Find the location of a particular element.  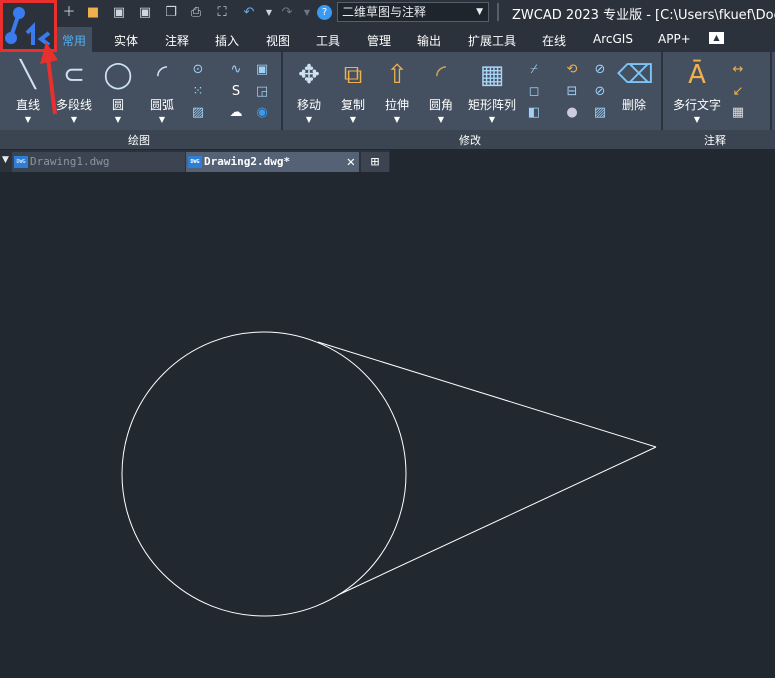

line-label: 直线 is located at coordinates (27, 105).